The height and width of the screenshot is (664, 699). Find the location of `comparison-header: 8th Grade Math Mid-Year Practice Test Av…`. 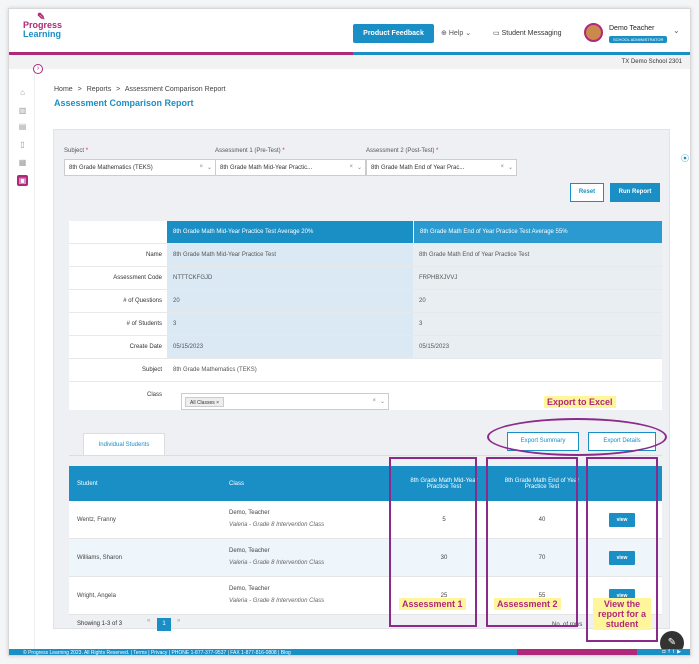

comparison-header: 8th Grade Math Mid-Year Practice Test Av… is located at coordinates (365, 232).